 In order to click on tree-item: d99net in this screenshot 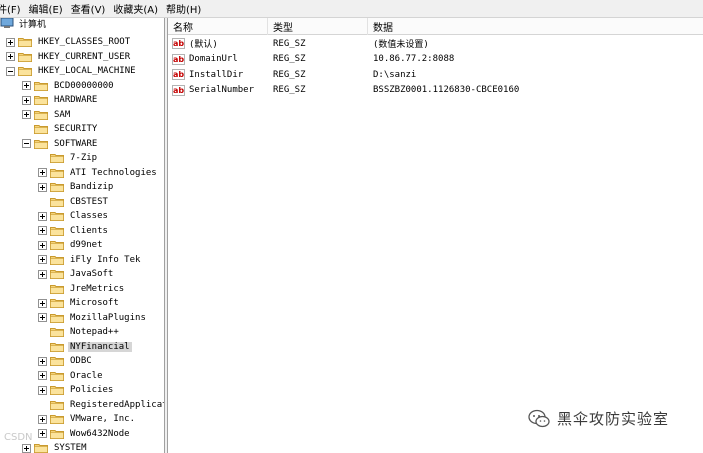, I will do `click(71, 245)`.